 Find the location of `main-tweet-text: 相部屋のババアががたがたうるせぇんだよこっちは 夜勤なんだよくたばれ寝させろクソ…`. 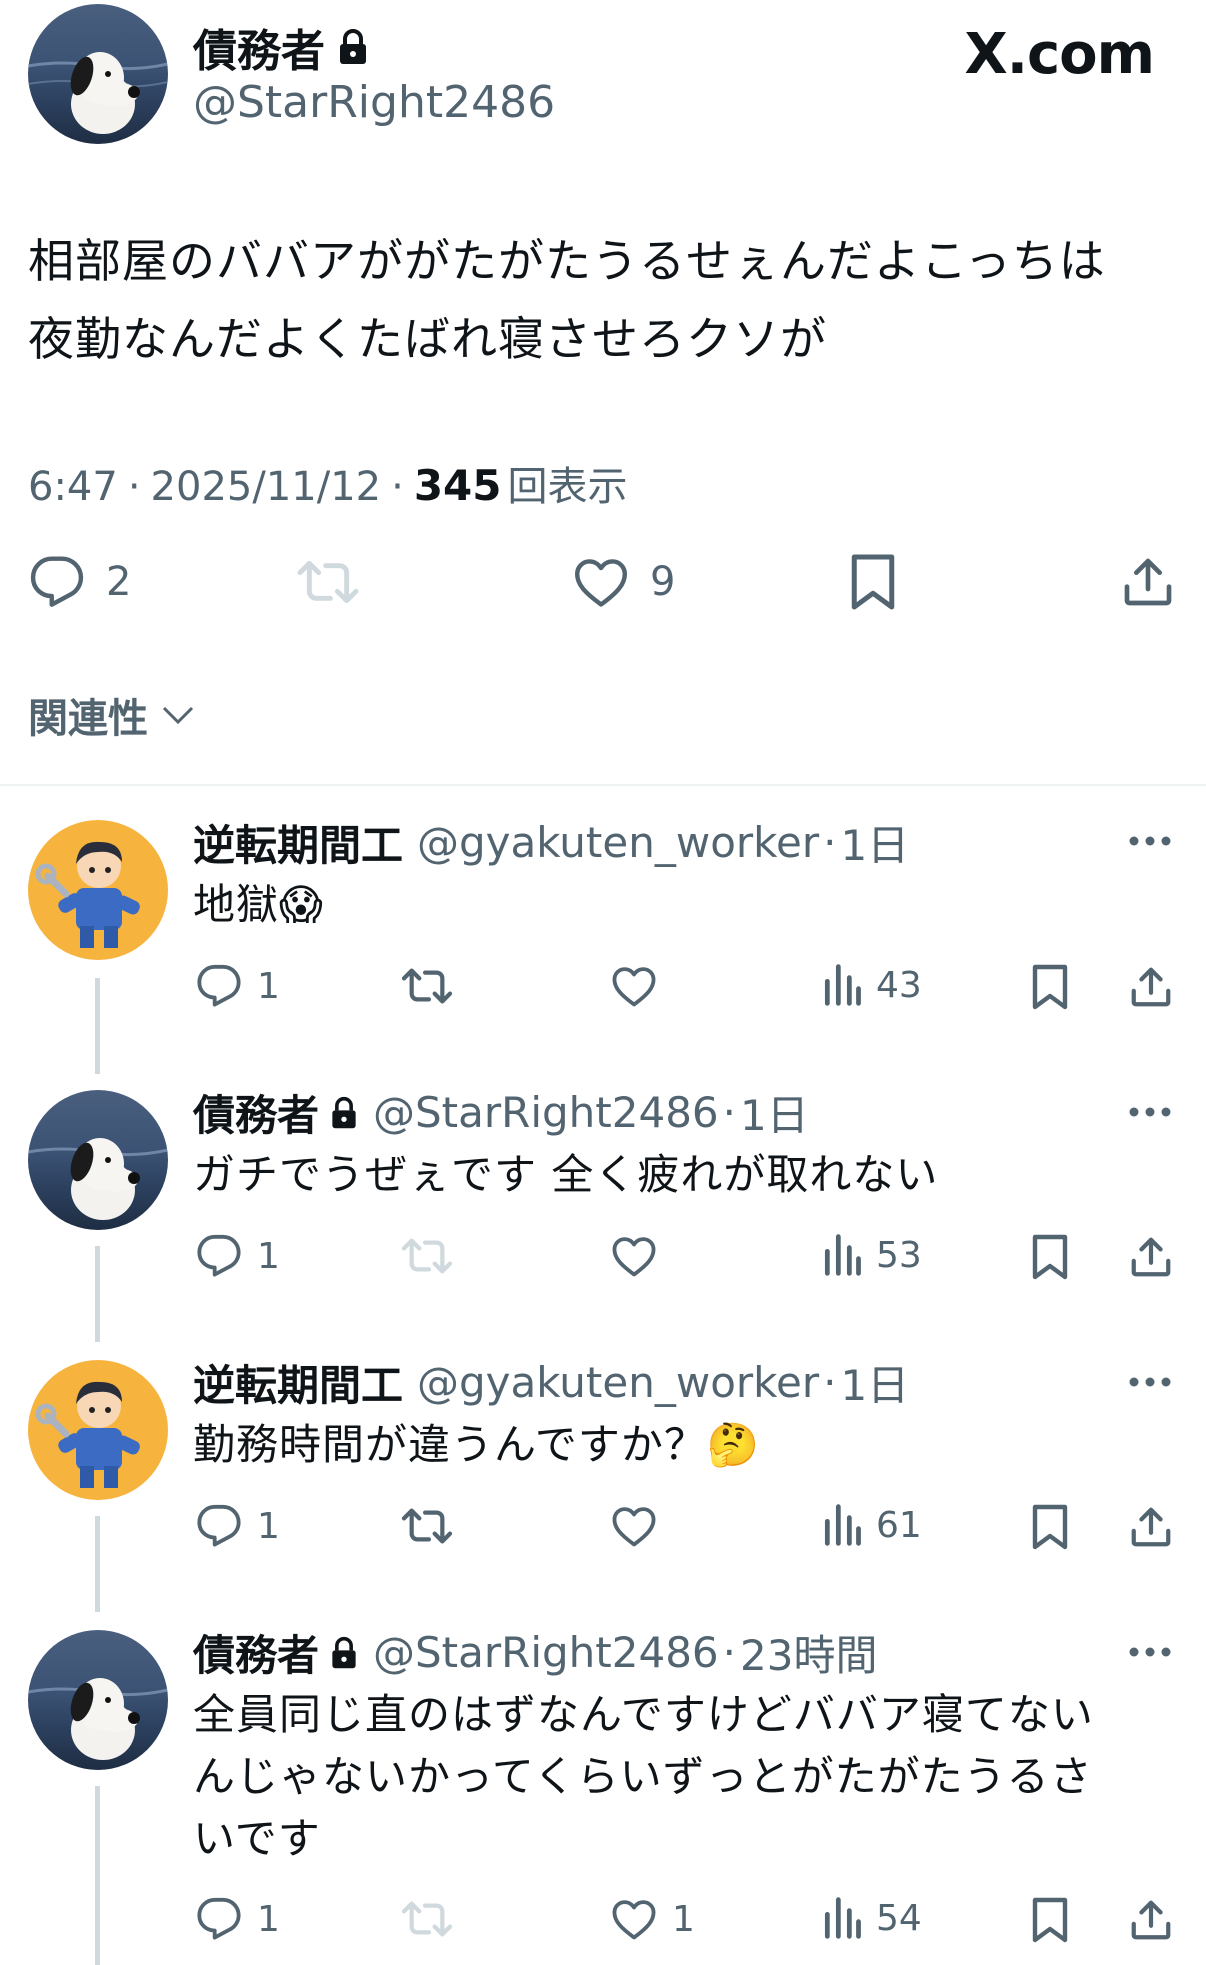

main-tweet-text: 相部屋のババアががたがたうるせぇんだよこっちは 夜勤なんだよくたばれ寝させろクソ… is located at coordinates (603, 300).